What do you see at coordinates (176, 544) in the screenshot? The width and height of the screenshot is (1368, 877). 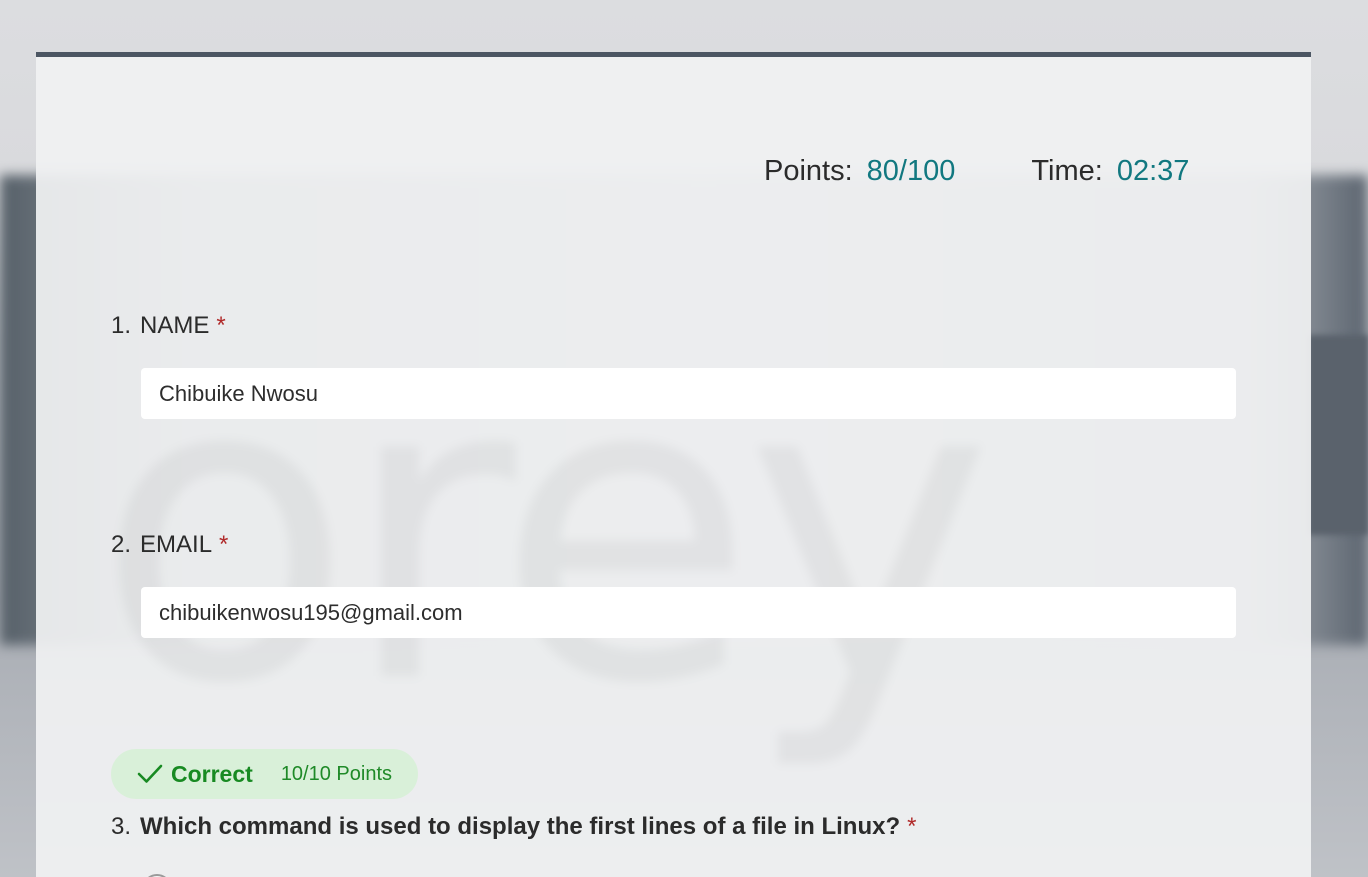 I see `question-text: EMAIL` at bounding box center [176, 544].